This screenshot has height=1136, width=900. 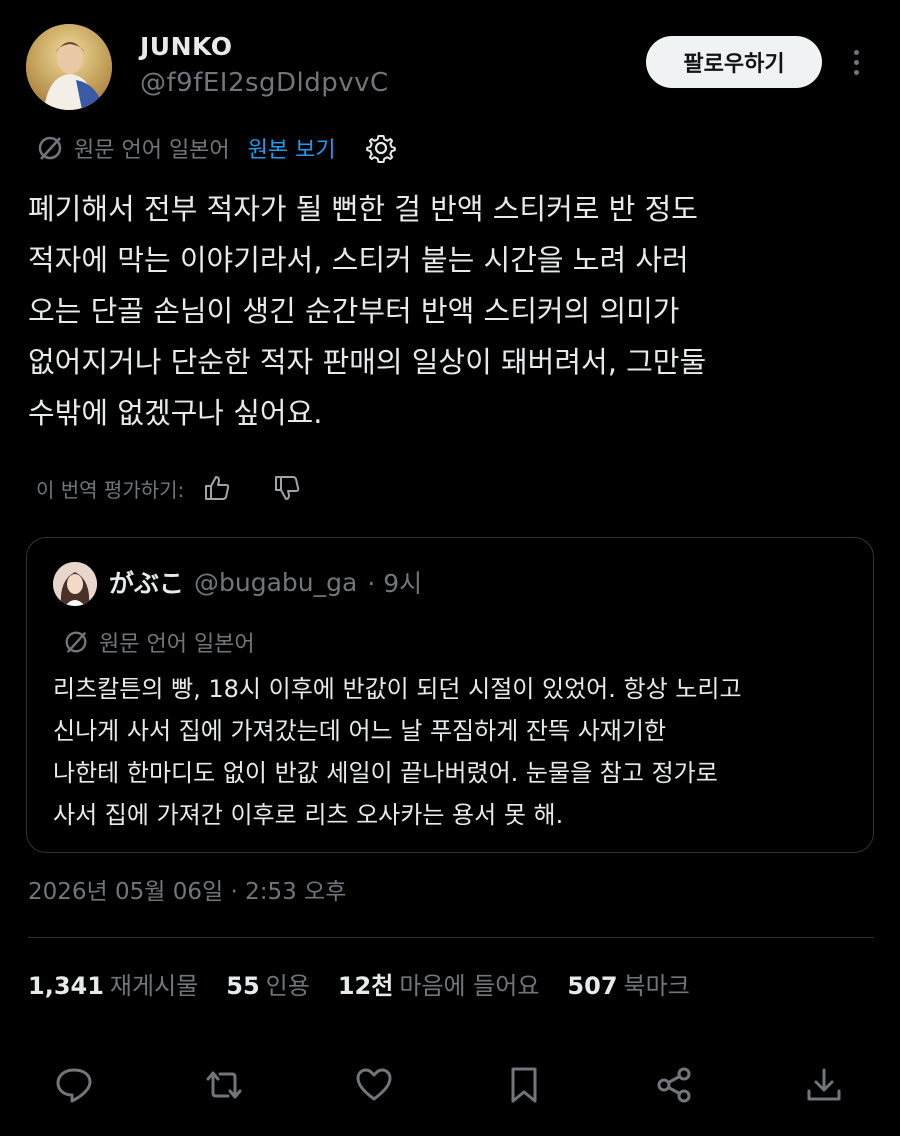 I want to click on stat-quotes: 55 인용, so click(x=268, y=983).